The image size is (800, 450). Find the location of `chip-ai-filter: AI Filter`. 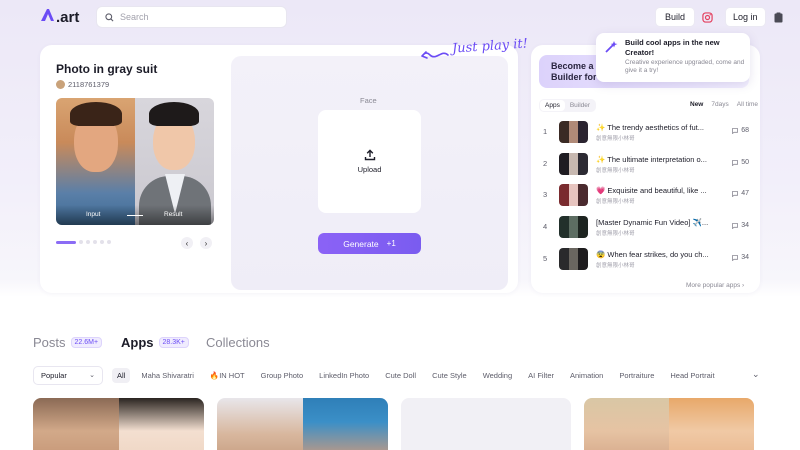

chip-ai-filter: AI Filter is located at coordinates (541, 375).